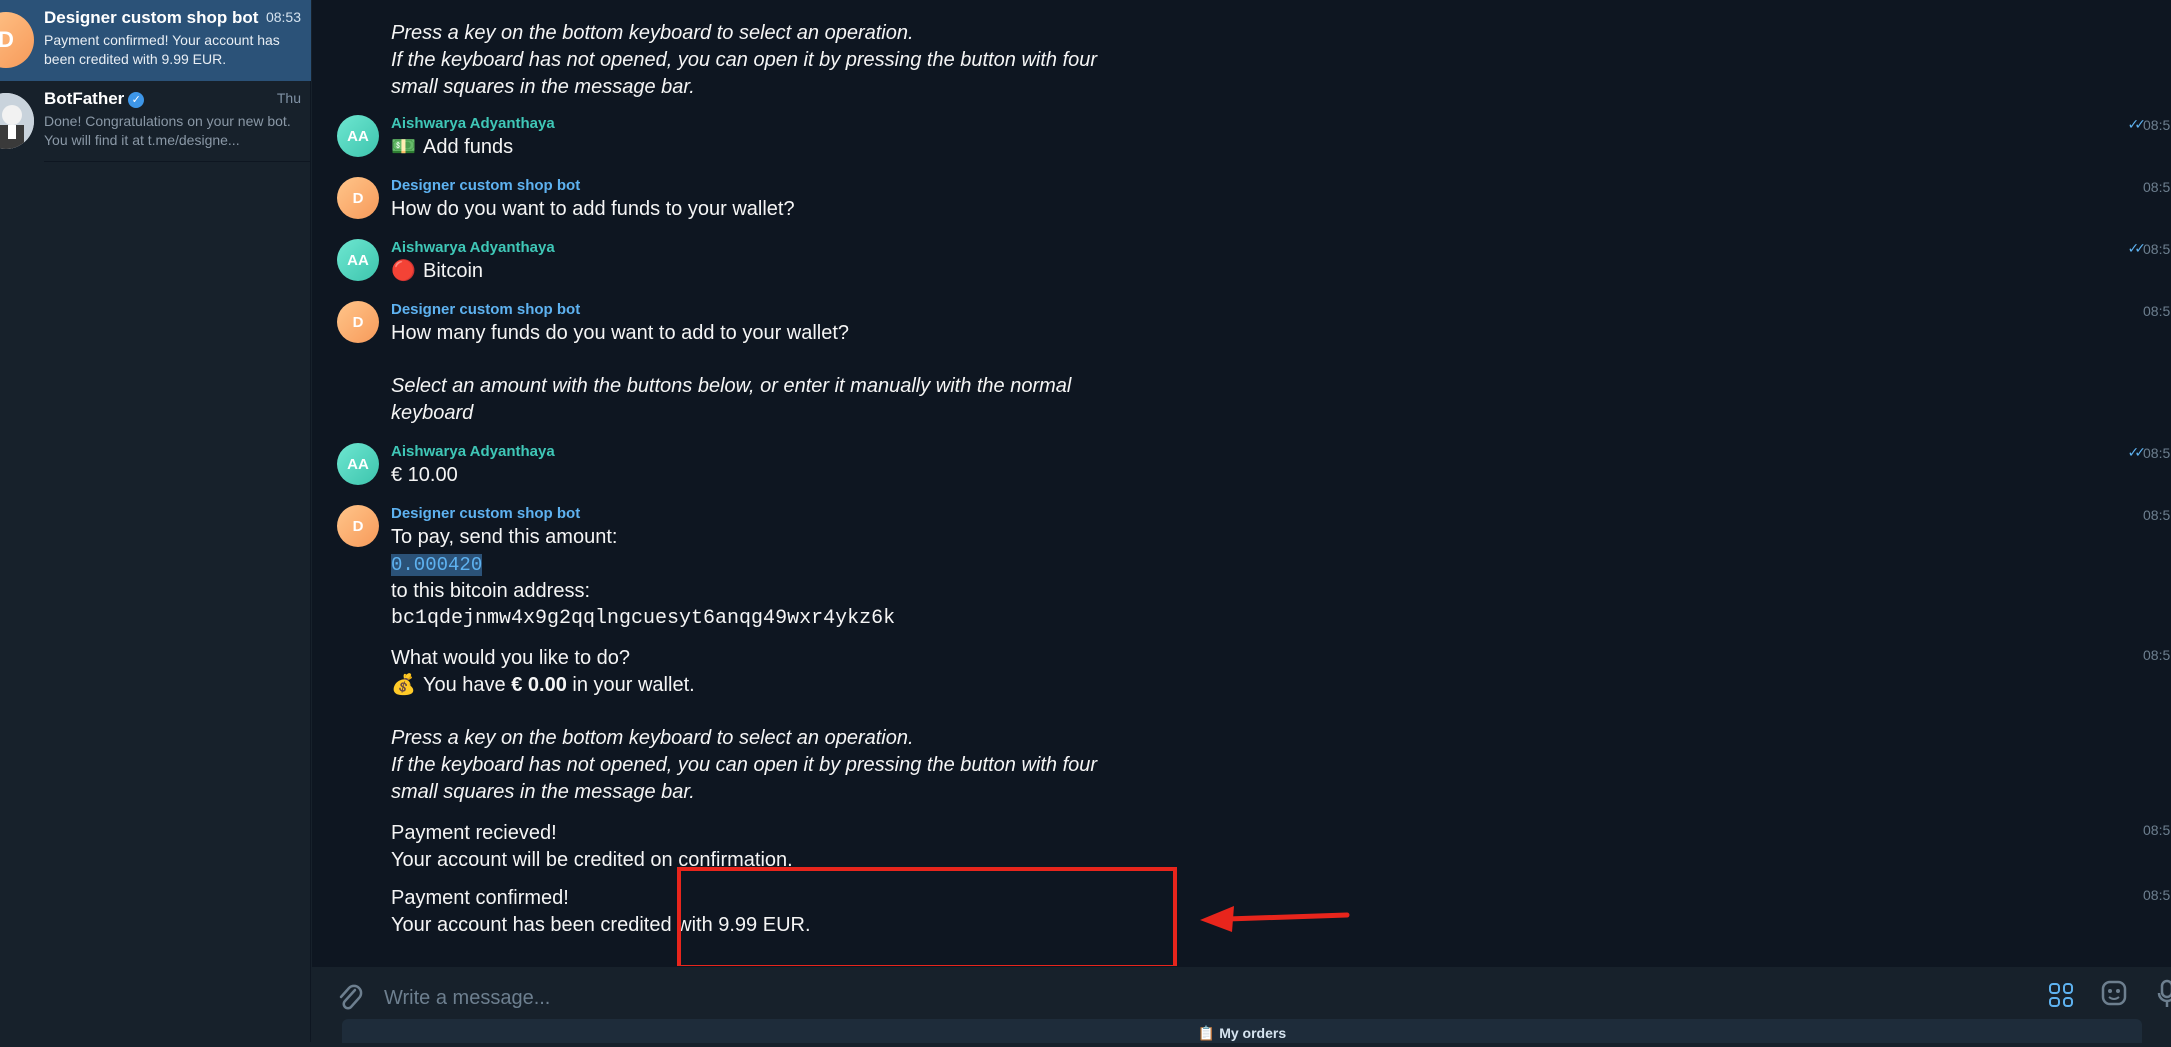  I want to click on bot-keyboard-icon, so click(2061, 995).